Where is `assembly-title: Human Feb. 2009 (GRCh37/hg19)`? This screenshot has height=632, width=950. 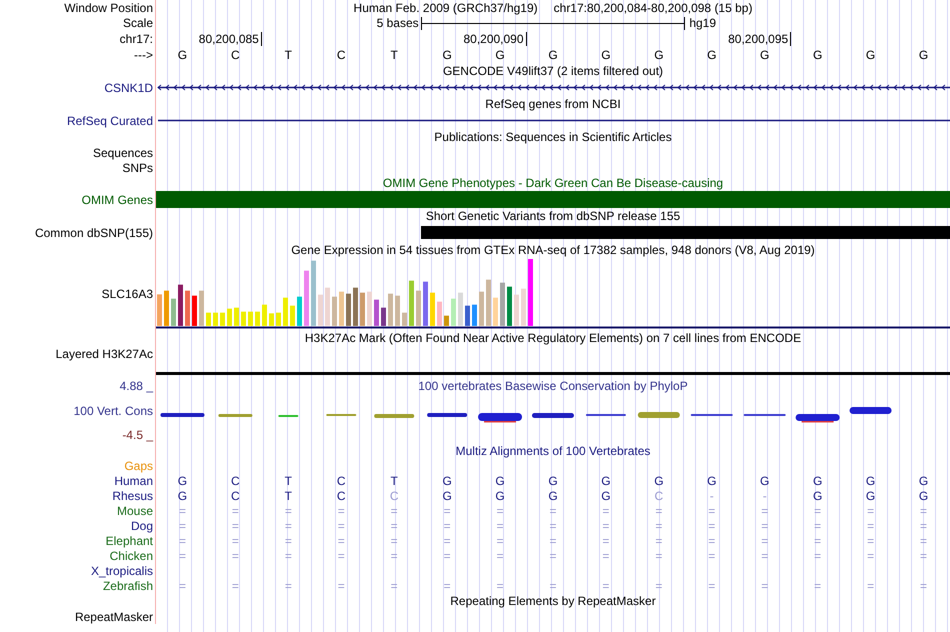
assembly-title: Human Feb. 2009 (GRCh37/hg19) is located at coordinates (446, 7).